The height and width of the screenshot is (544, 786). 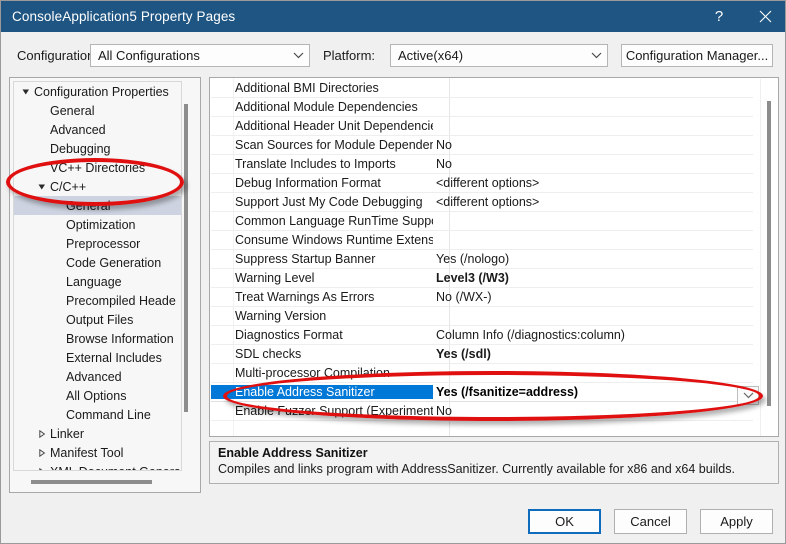 I want to click on property-row: SDL checks Yes (/sdl), so click(x=482, y=354).